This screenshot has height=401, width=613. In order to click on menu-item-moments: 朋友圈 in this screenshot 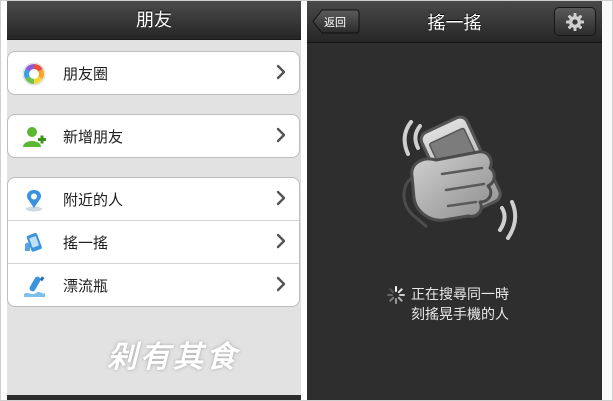, I will do `click(153, 73)`.